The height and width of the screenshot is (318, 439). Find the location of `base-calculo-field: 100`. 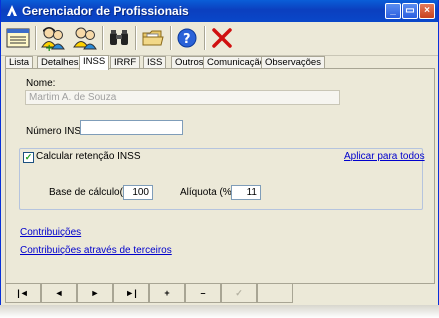

base-calculo-field: 100 is located at coordinates (138, 192).